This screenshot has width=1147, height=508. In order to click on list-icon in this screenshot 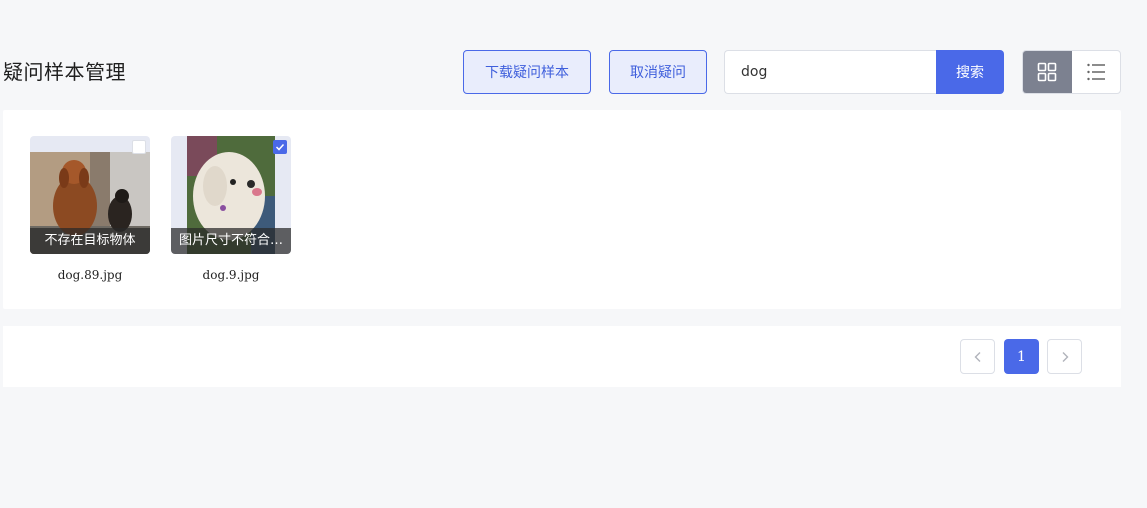, I will do `click(1096, 72)`.